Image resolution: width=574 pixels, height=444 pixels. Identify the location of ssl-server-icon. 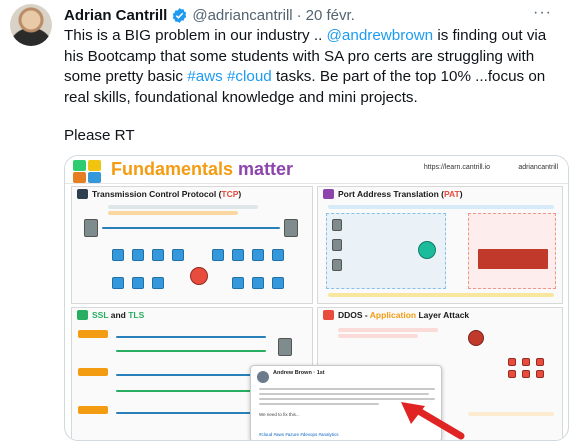
(285, 347).